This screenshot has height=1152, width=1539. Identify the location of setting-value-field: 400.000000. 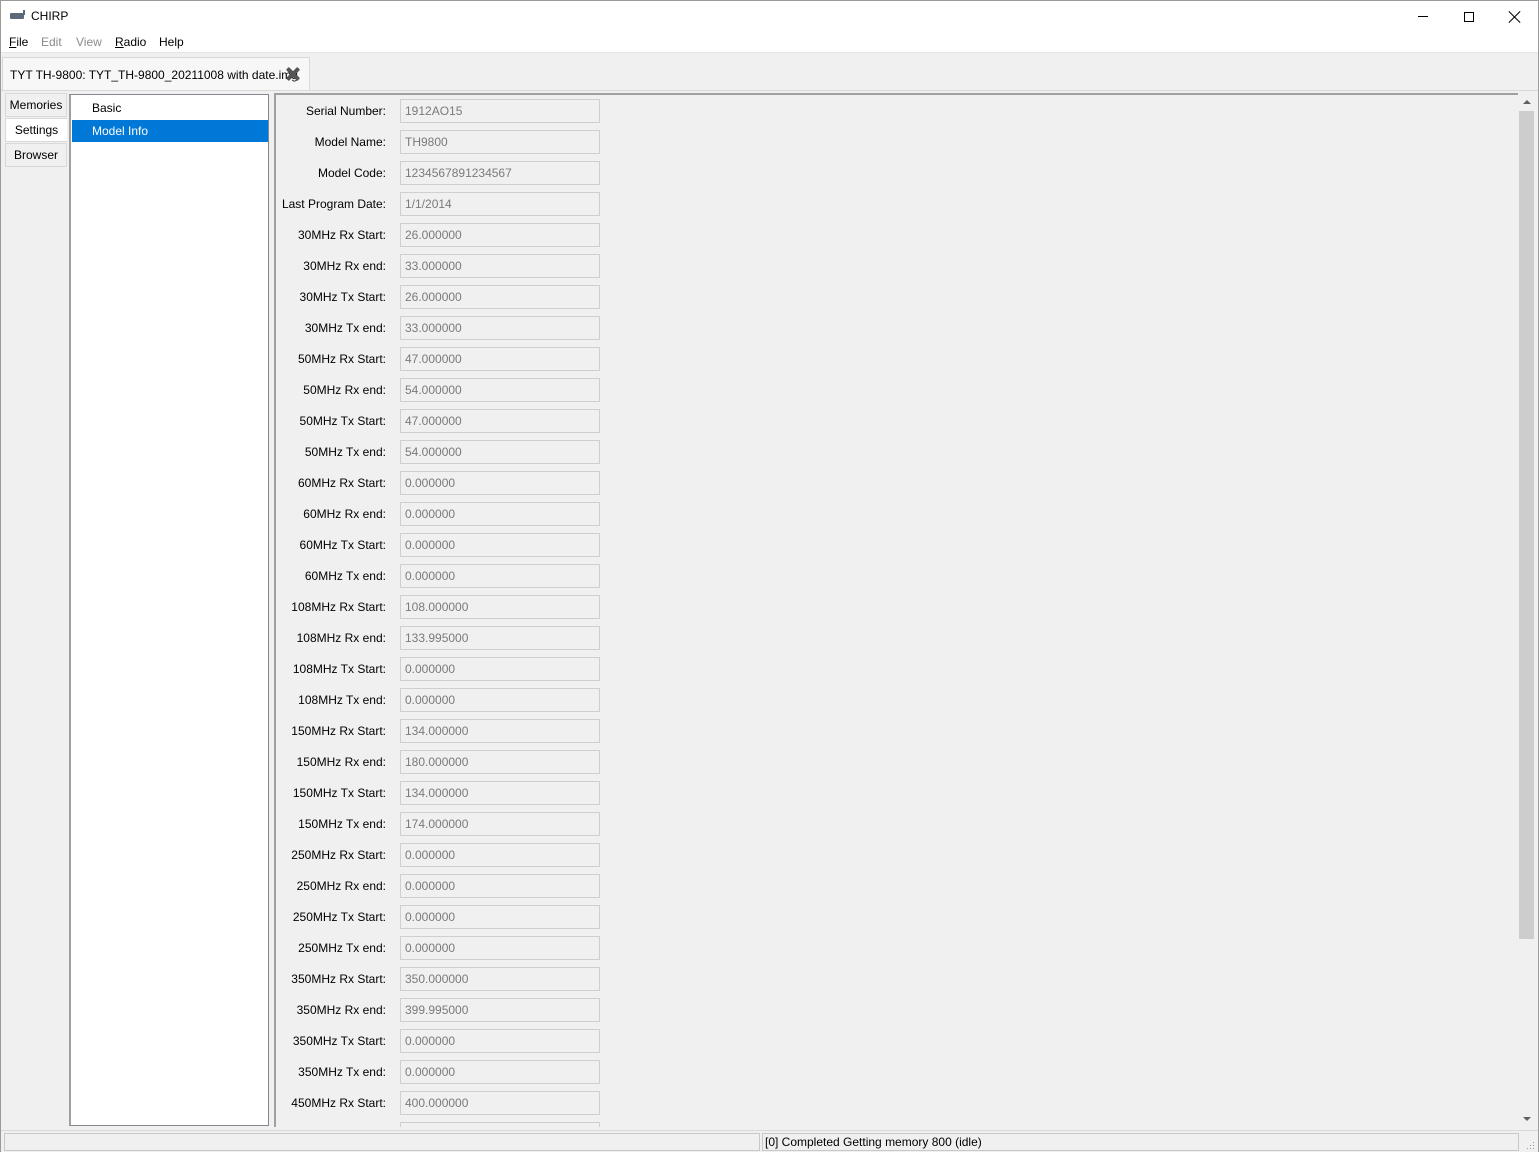
(500, 1103).